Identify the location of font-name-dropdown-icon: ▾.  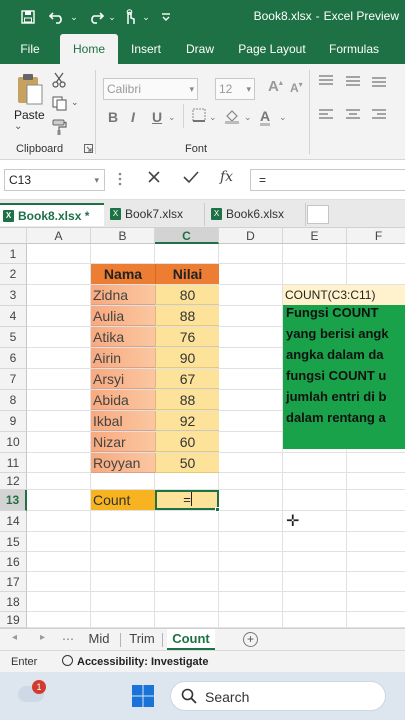
(191, 89).